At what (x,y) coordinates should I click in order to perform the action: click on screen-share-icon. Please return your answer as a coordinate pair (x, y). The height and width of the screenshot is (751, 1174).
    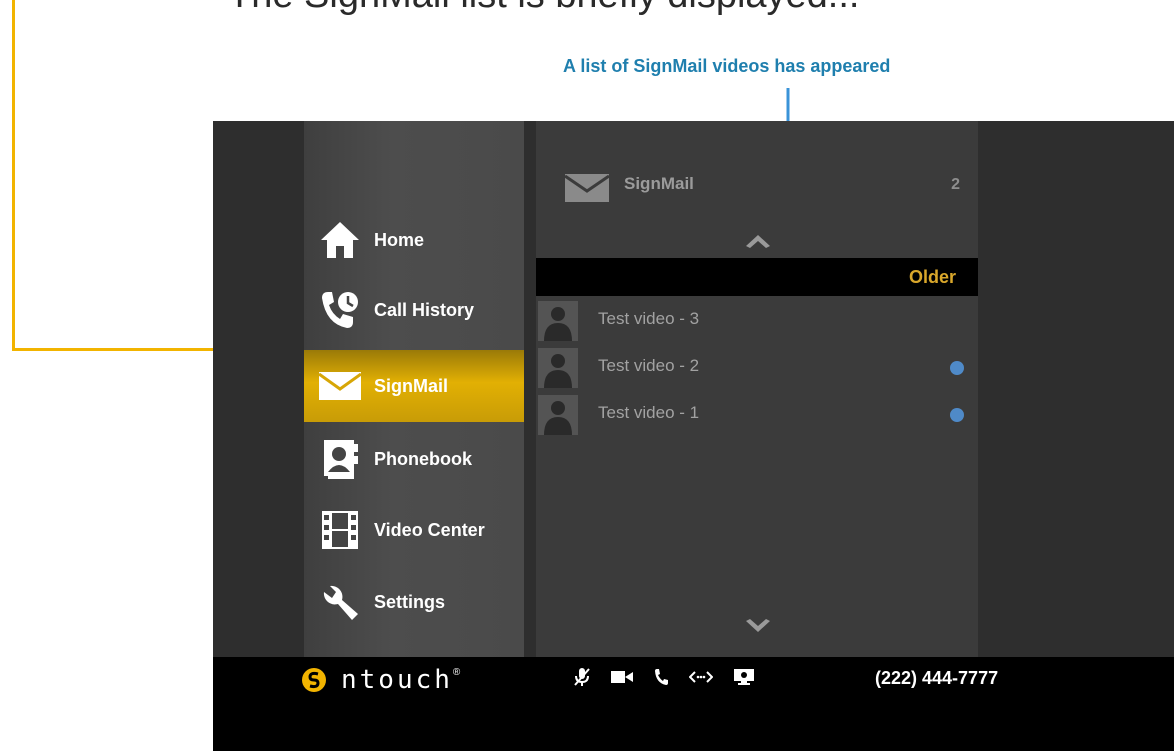
    Looking at the image, I should click on (744, 677).